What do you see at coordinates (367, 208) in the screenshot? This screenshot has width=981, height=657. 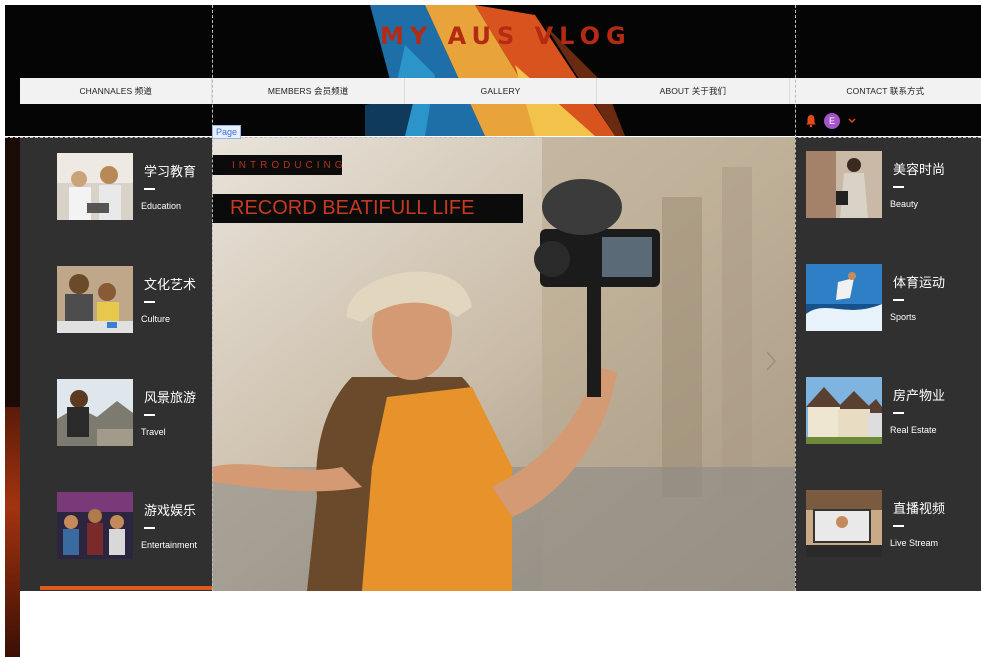 I see `hero-headline: RECORD BEATIFULL LIFE` at bounding box center [367, 208].